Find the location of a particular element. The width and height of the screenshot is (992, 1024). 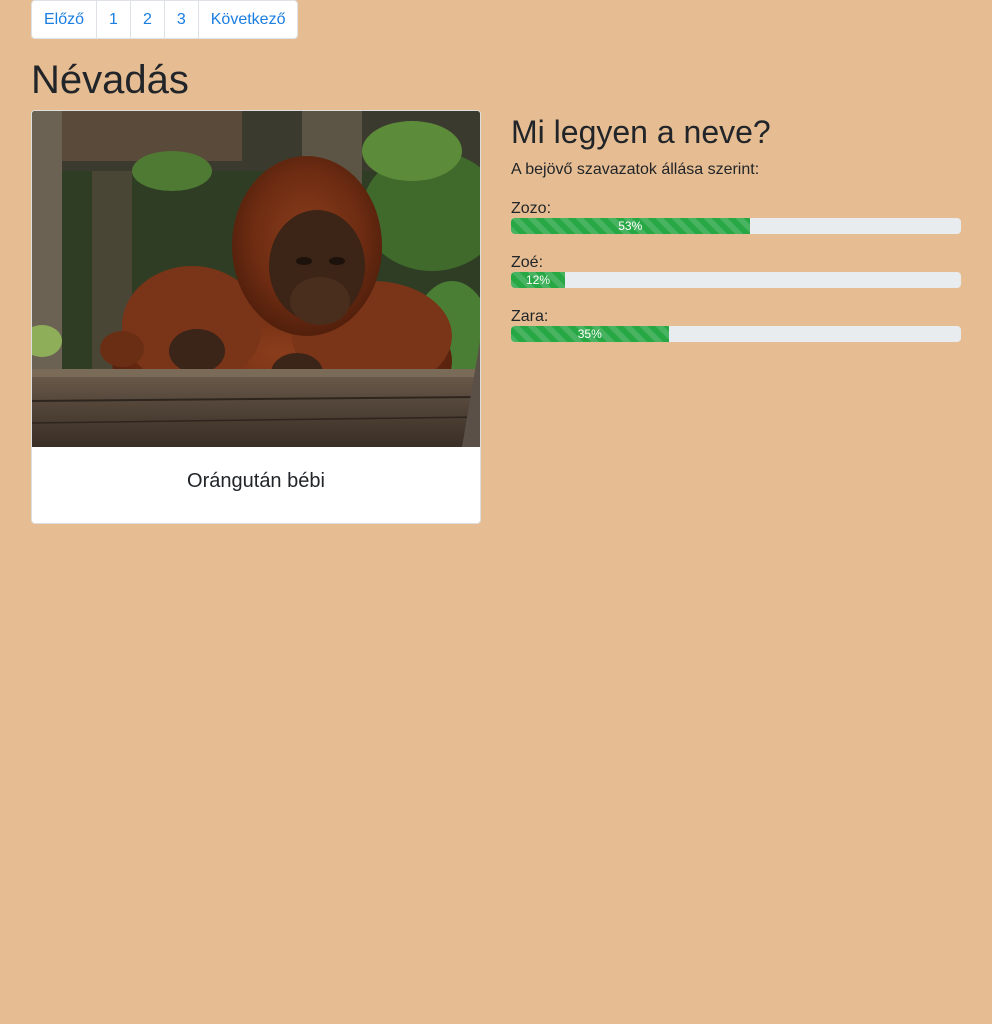

vote-option: Zoé: 12% is located at coordinates (736, 271).